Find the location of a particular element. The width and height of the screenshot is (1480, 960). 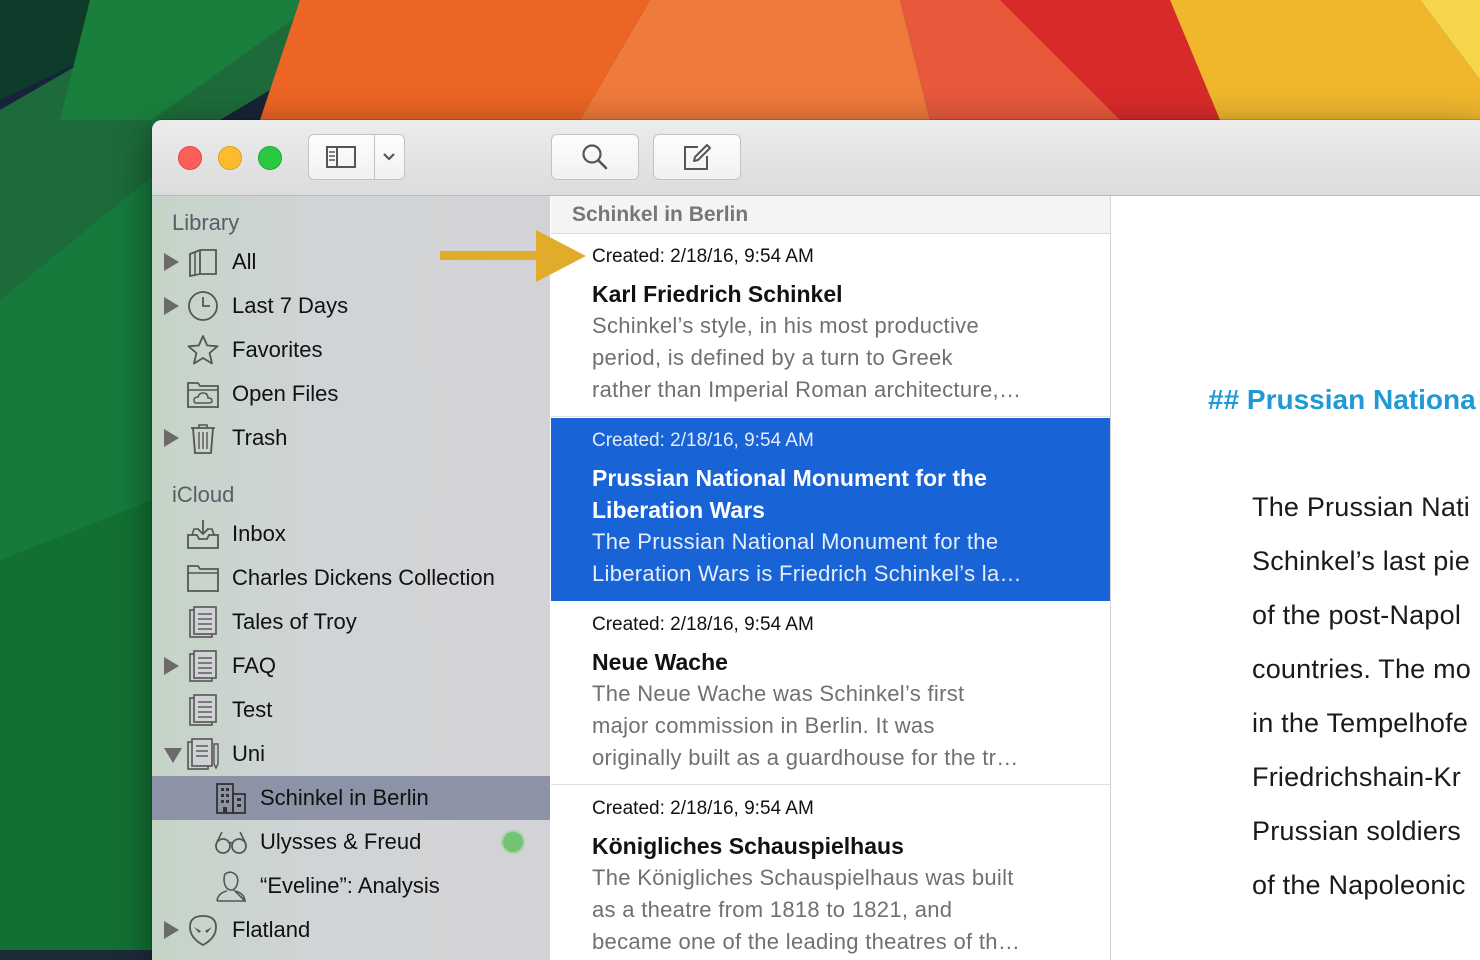

sidebar-item-last-7-days: Last 7 Days is located at coordinates (351, 306).